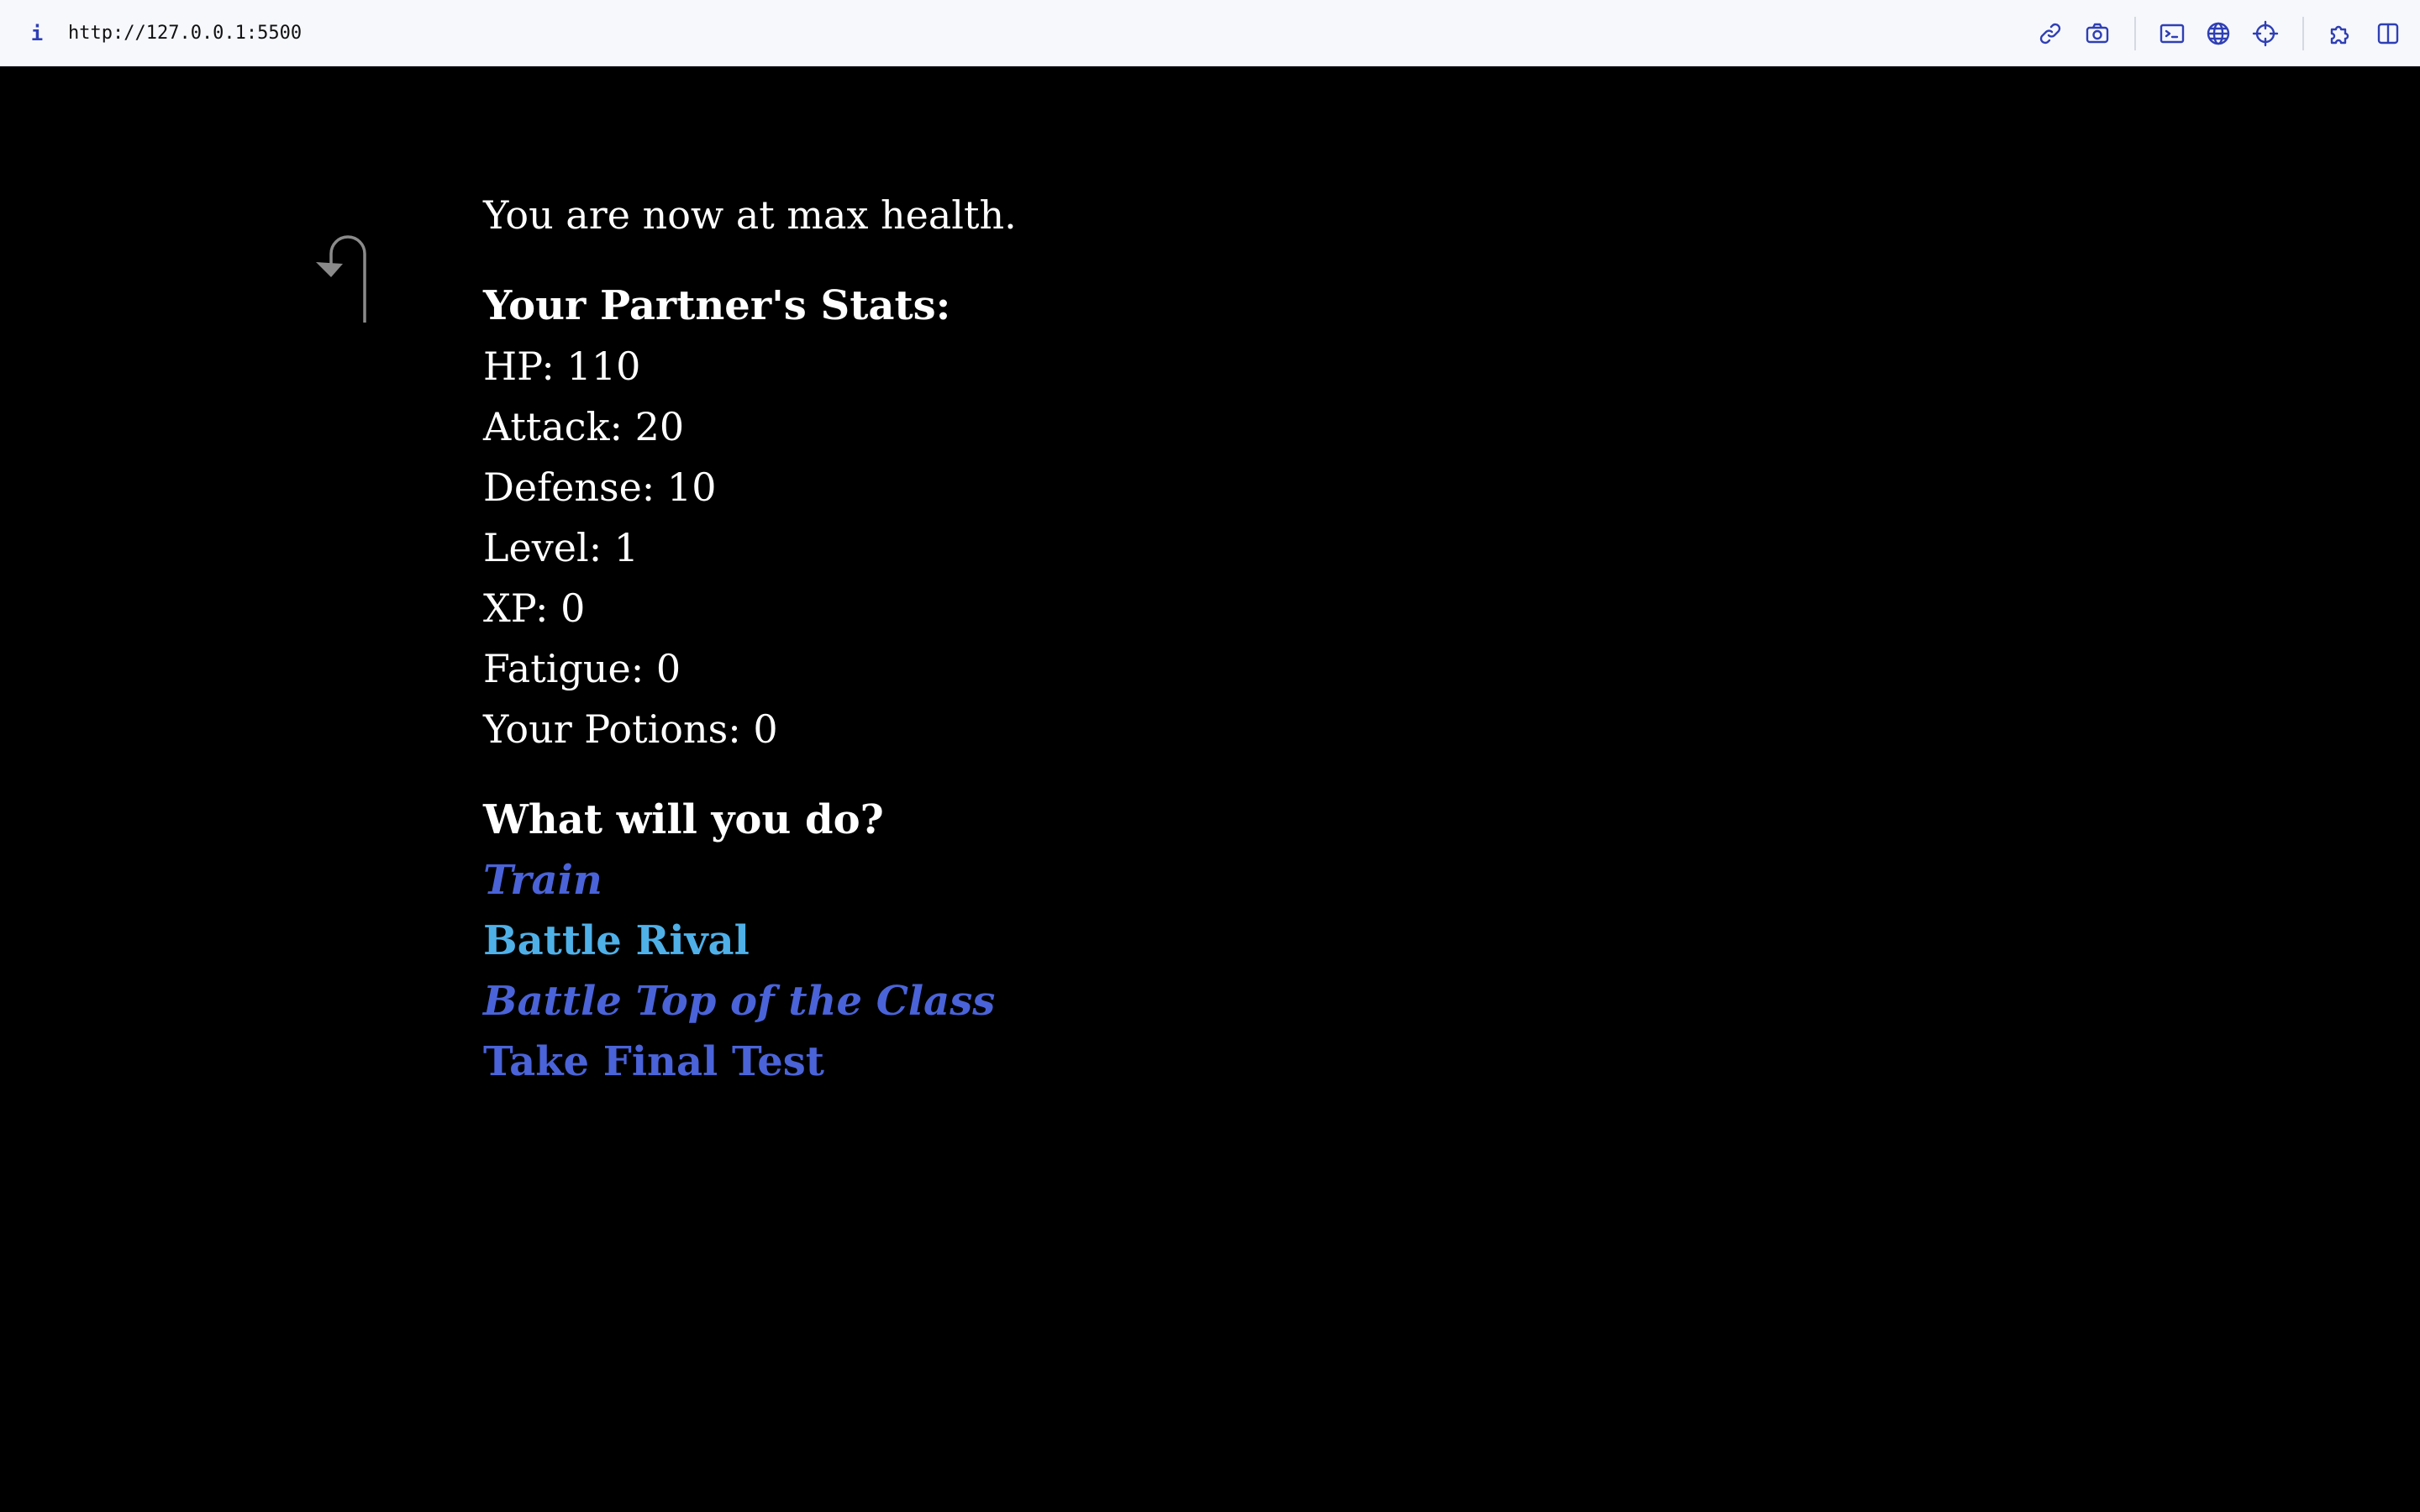 The image size is (2420, 1512). I want to click on info-icon: i, so click(37, 33).